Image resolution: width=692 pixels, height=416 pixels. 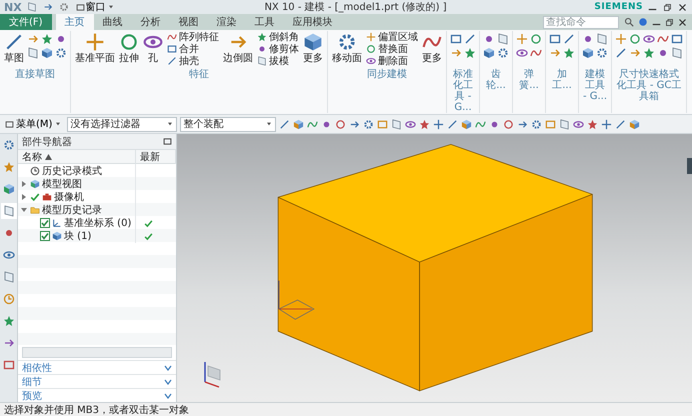 I want to click on ribbon-button: 基准平面, so click(x=95, y=48).